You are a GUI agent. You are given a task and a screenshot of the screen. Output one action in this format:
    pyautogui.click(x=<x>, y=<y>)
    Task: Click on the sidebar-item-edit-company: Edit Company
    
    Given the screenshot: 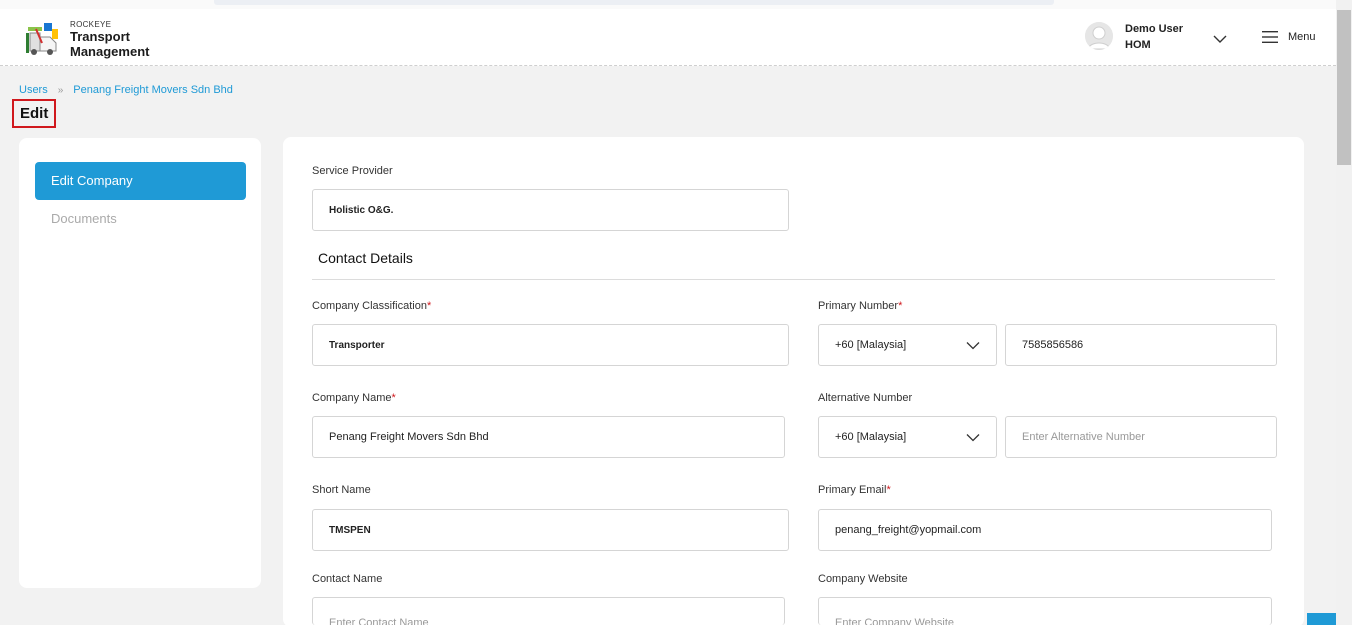 What is the action you would take?
    pyautogui.click(x=140, y=181)
    